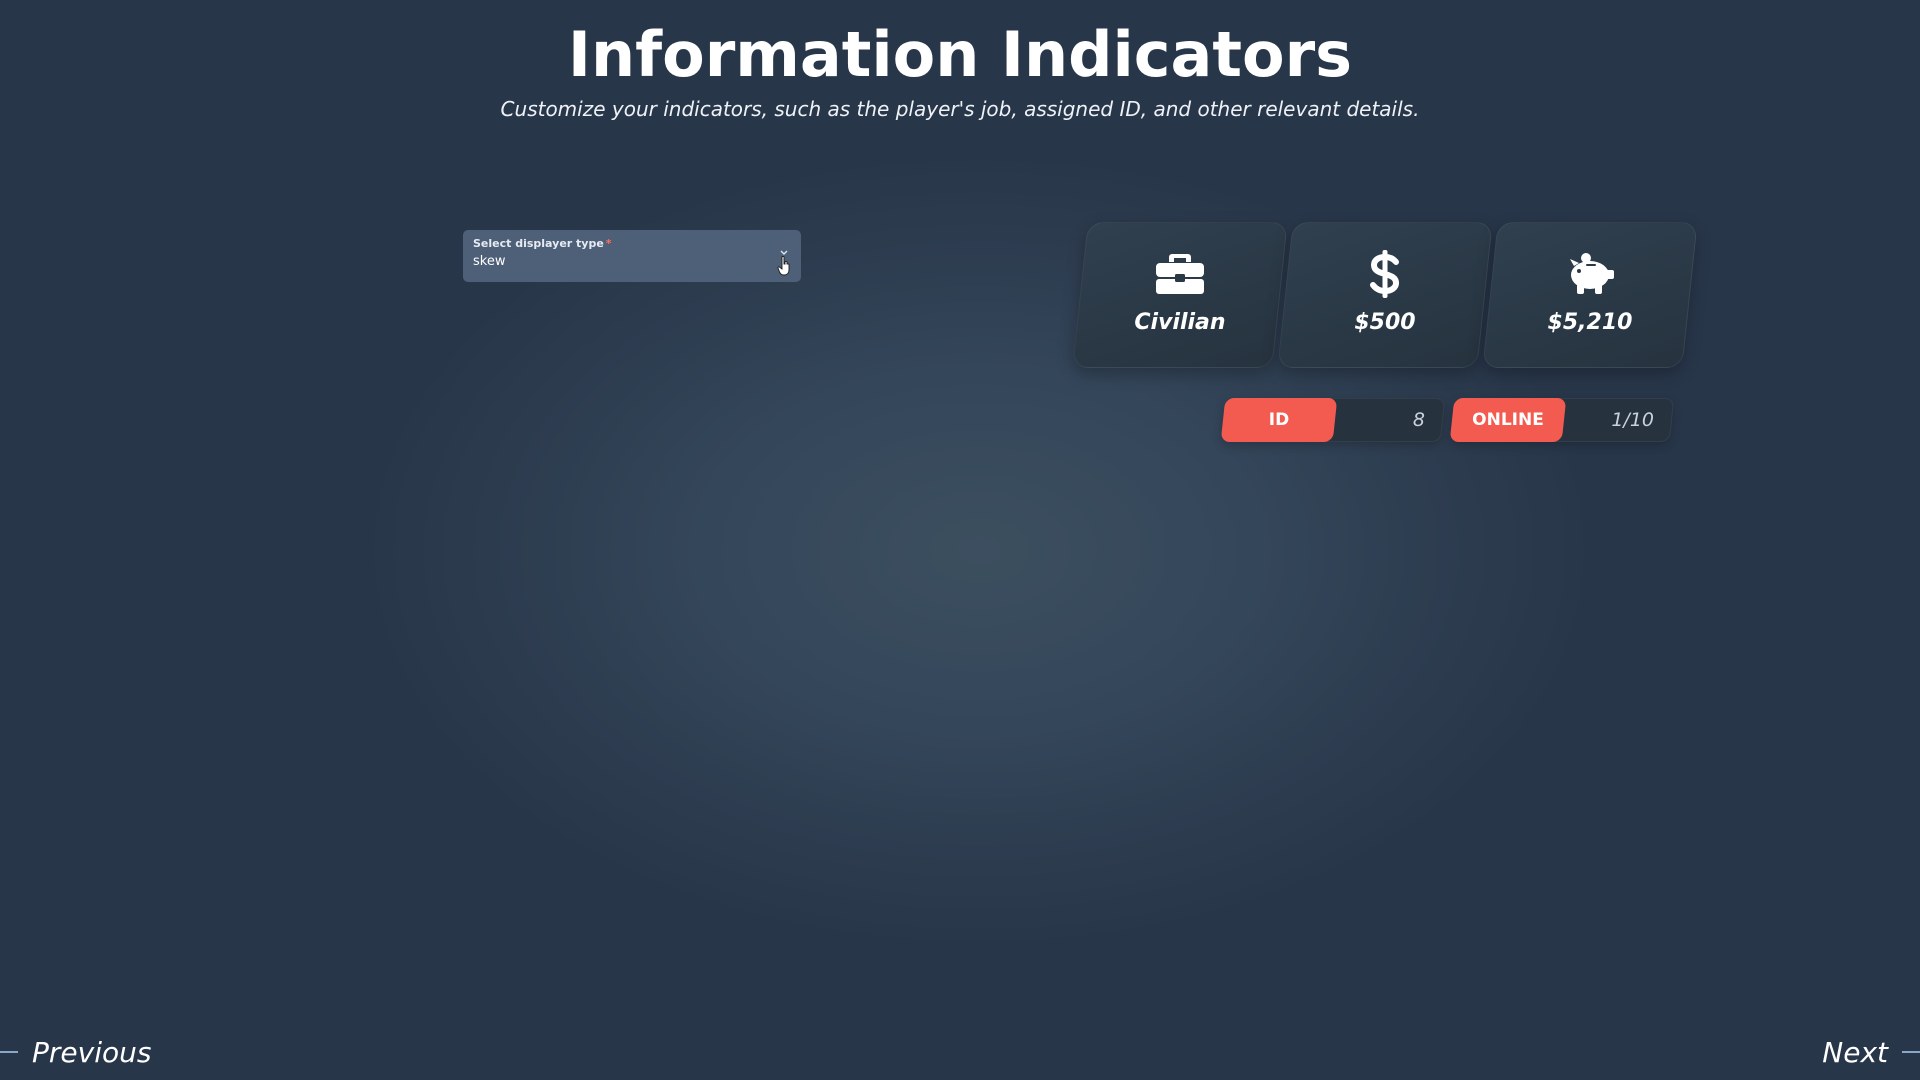 This screenshot has width=1920, height=1080. Describe the element at coordinates (542, 243) in the screenshot. I see `displayer-type-label: Select displayer type *` at that location.